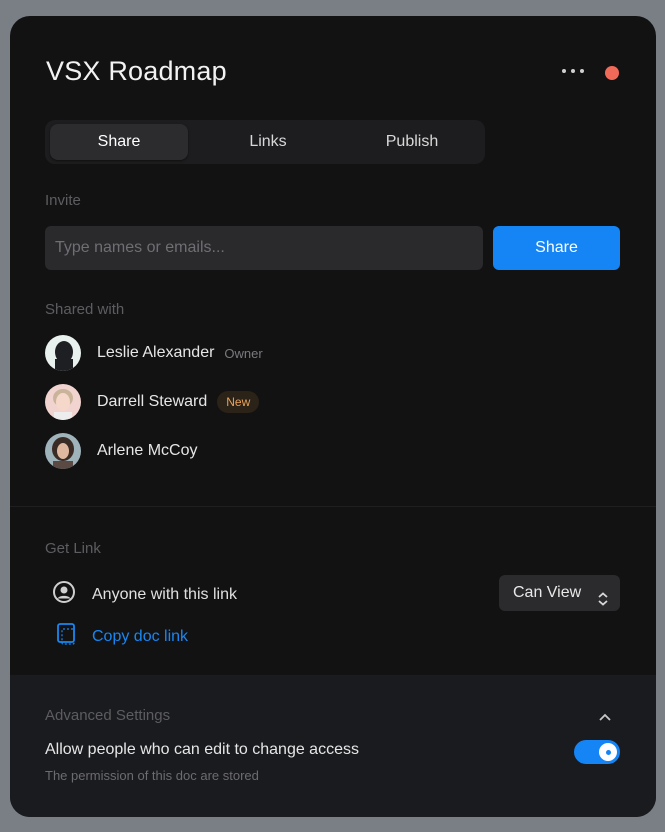 This screenshot has height=832, width=665. What do you see at coordinates (164, 594) in the screenshot?
I see `link-access-text: Anyone with this link` at bounding box center [164, 594].